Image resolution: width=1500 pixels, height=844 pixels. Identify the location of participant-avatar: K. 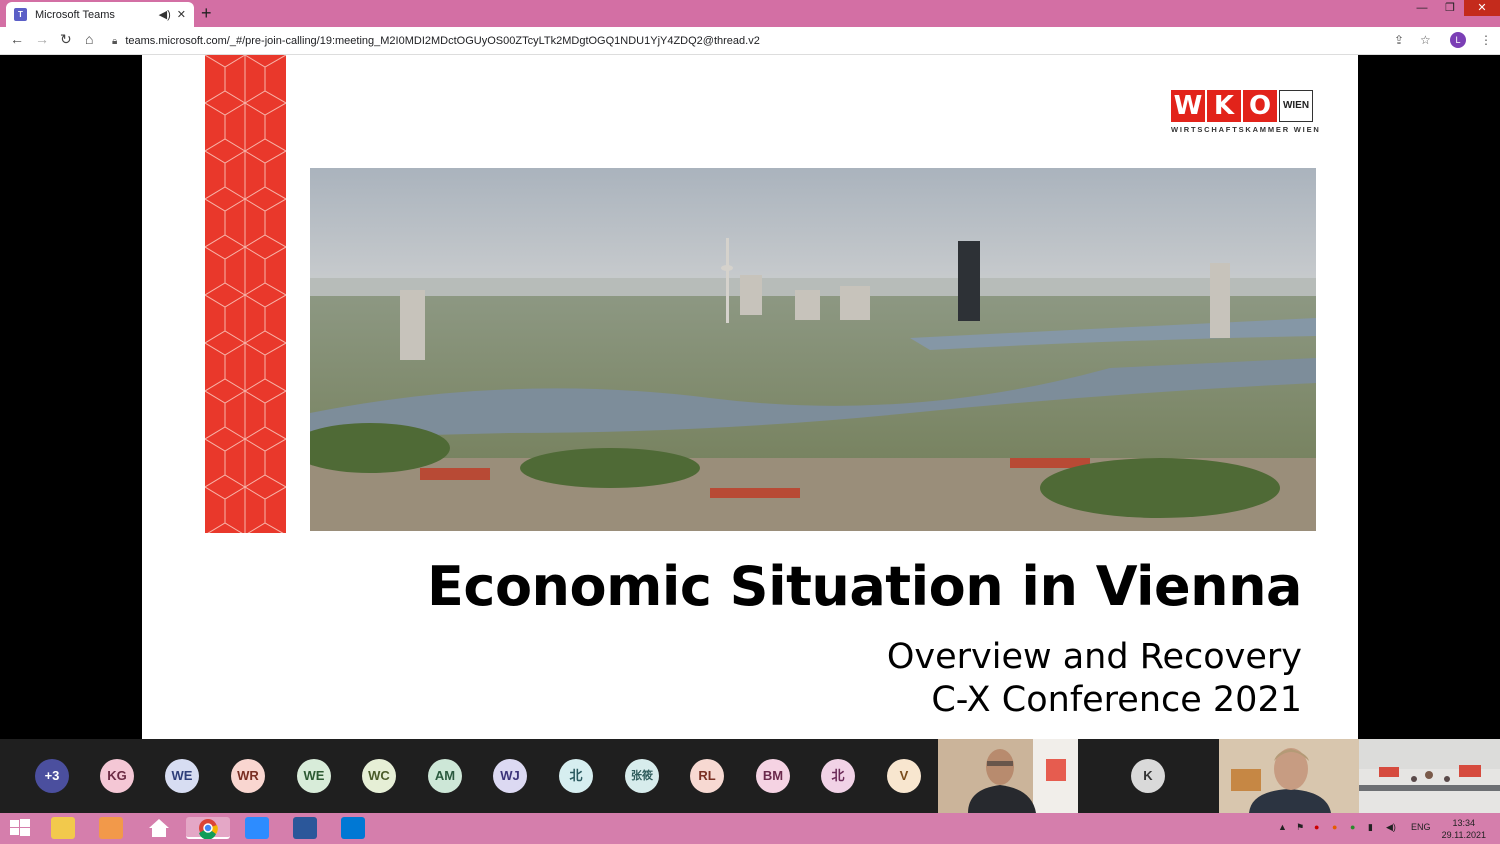
(1148, 776).